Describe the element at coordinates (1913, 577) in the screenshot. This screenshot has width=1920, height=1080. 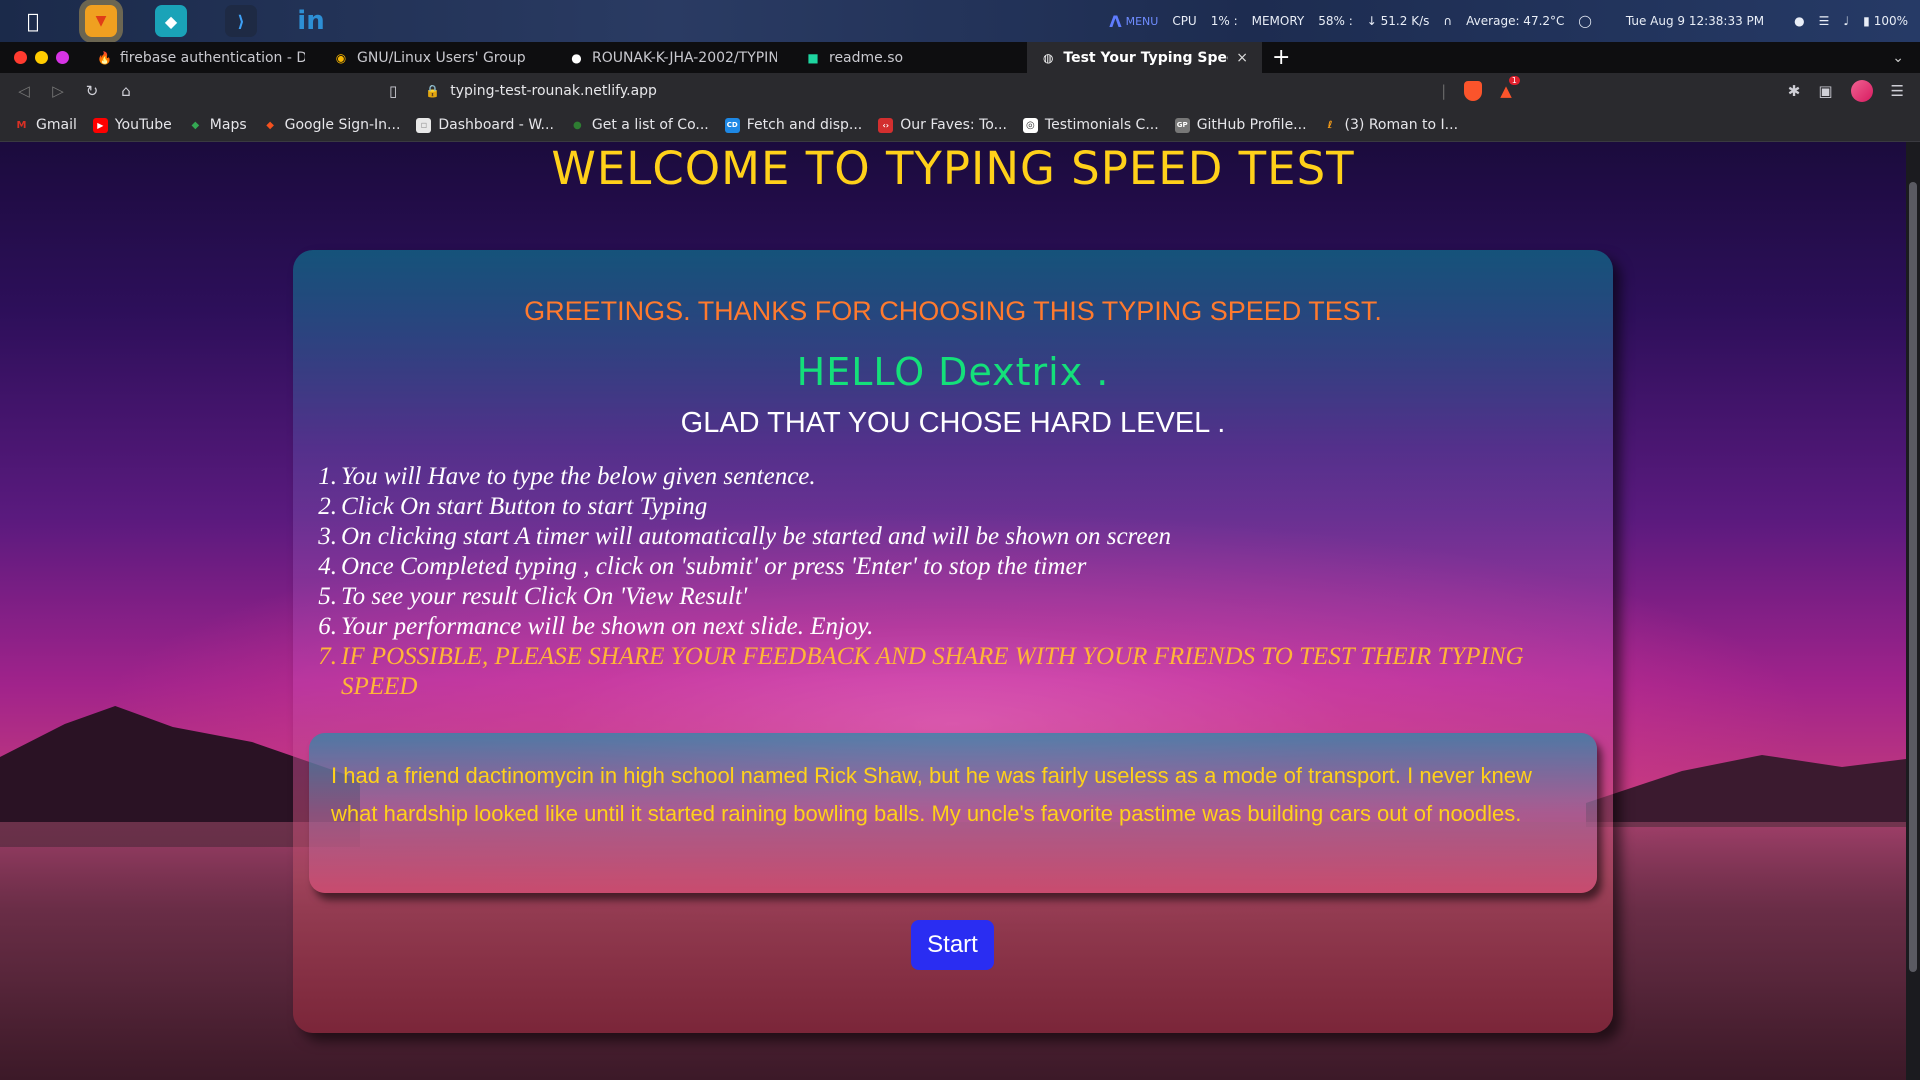
I see `scrollbar-thumb` at that location.